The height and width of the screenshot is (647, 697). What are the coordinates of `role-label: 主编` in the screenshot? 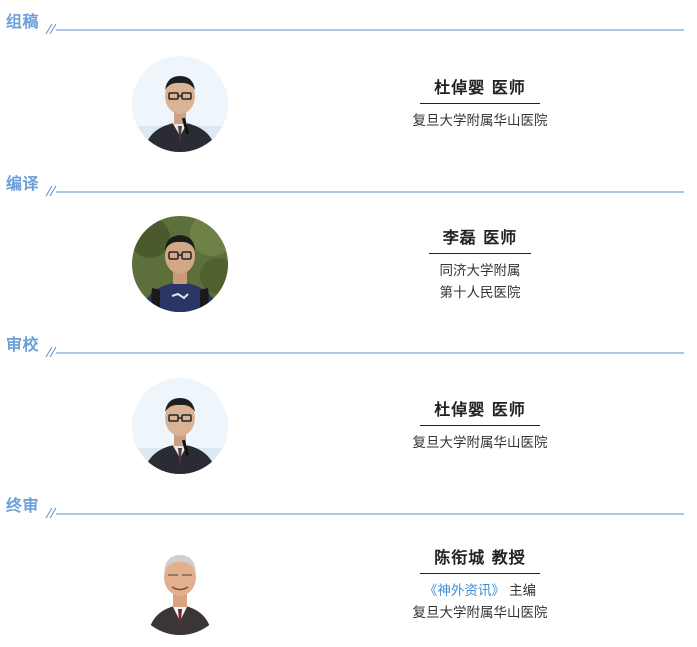 It's located at (523, 591).